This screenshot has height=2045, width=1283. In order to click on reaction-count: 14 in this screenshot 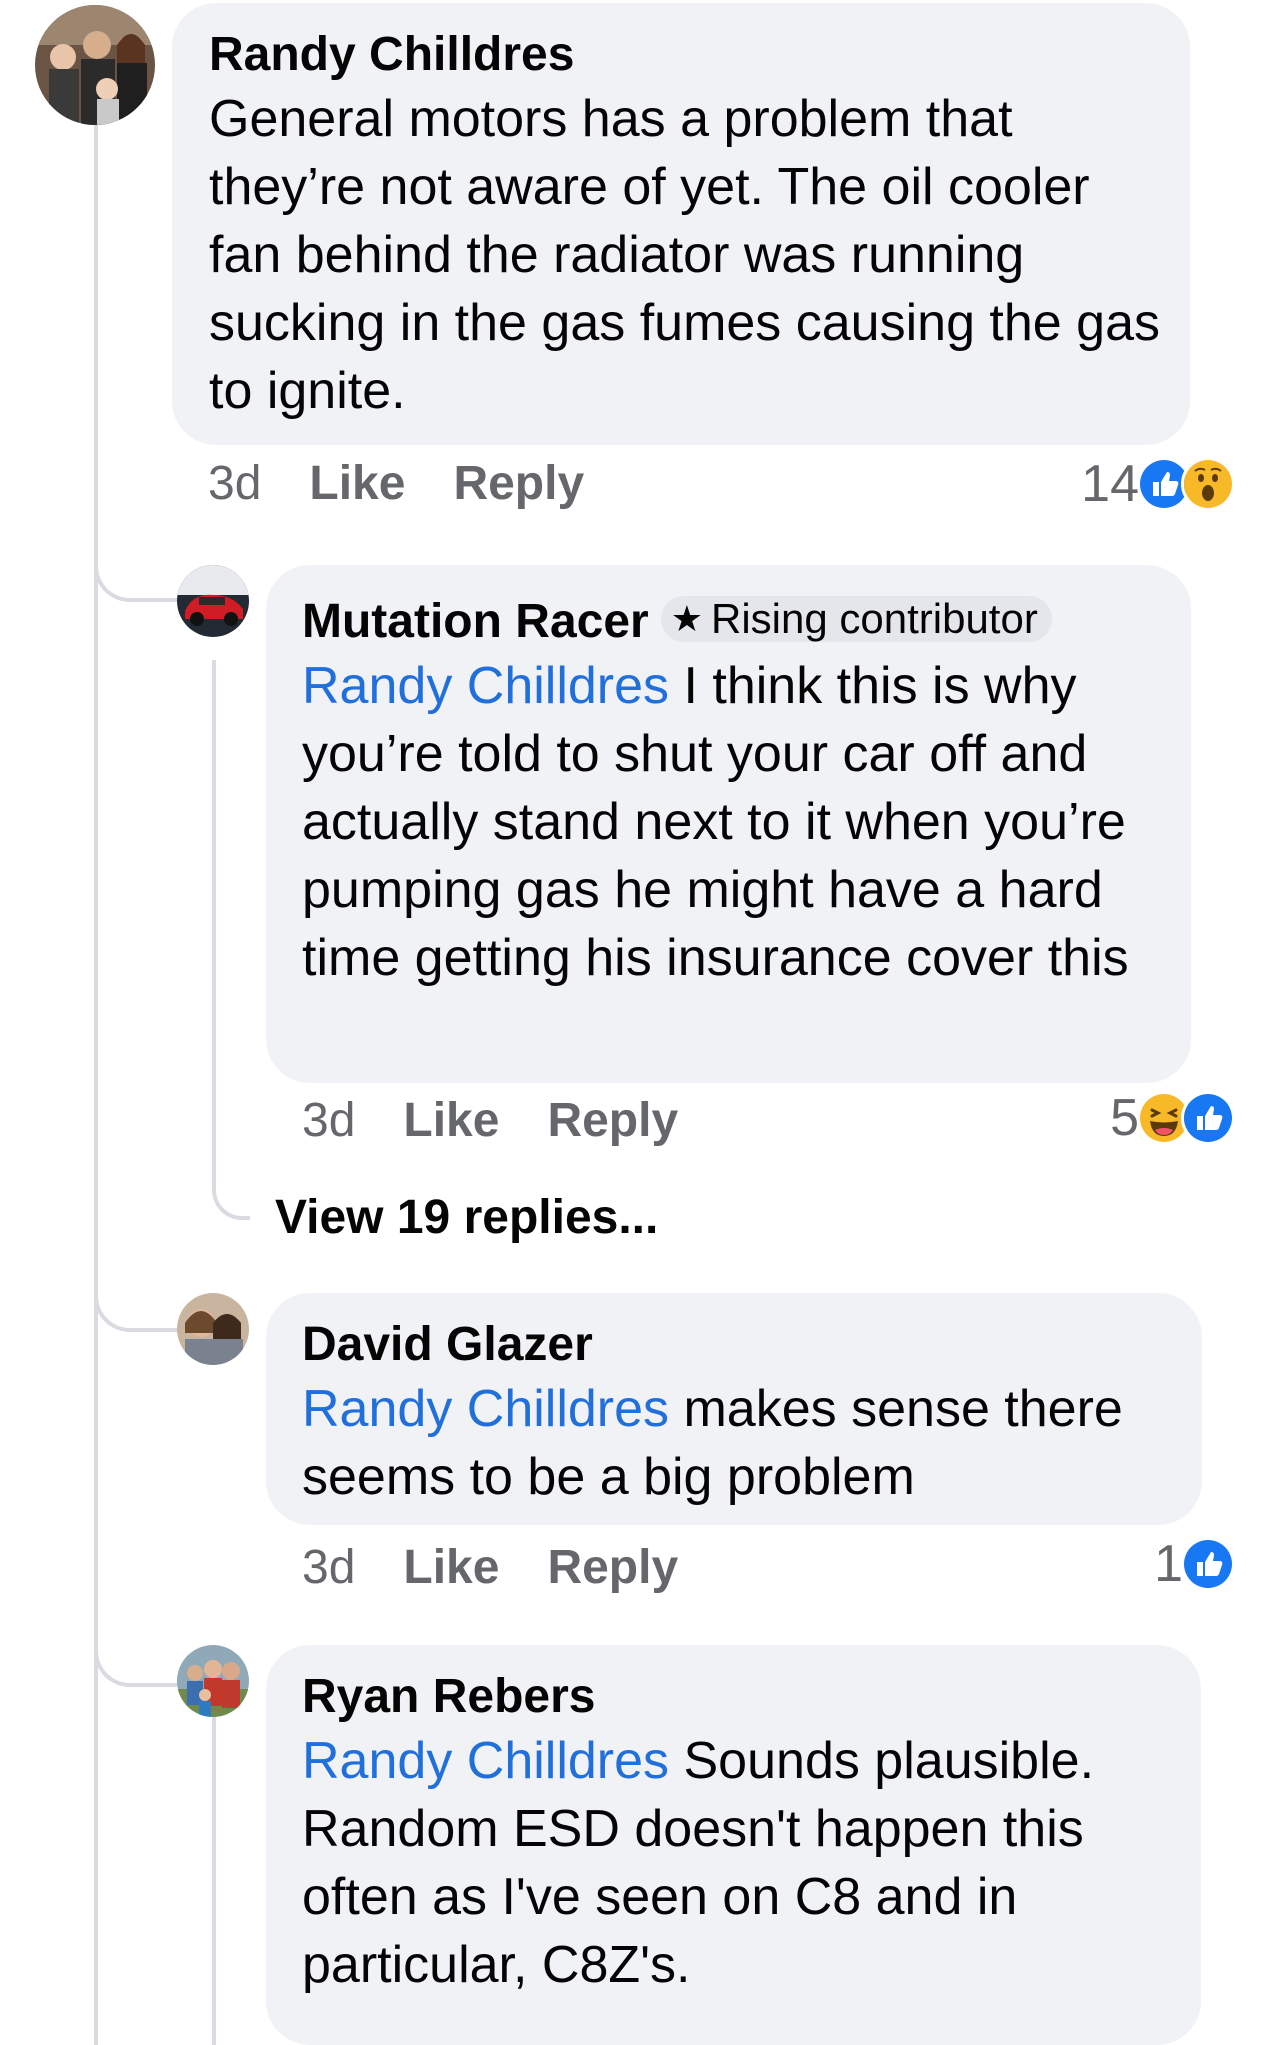, I will do `click(1110, 484)`.